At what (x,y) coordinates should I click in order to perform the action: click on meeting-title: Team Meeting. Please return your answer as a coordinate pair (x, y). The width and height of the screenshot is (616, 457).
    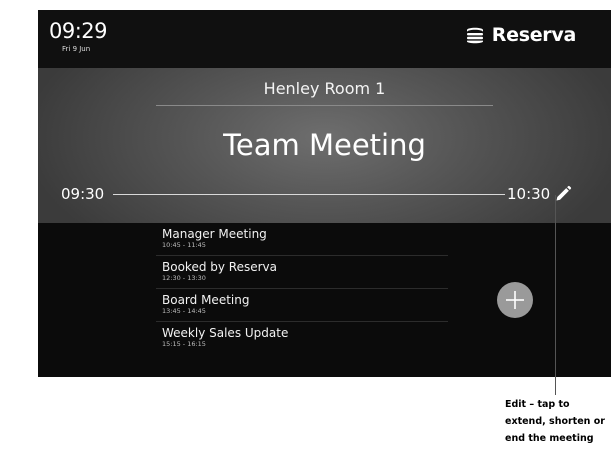
    Looking at the image, I should click on (324, 145).